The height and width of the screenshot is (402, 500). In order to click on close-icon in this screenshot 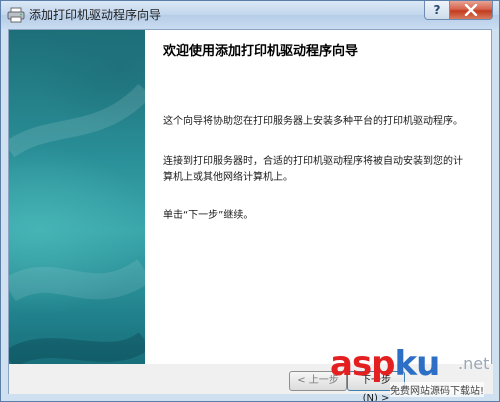, I will do `click(471, 10)`.